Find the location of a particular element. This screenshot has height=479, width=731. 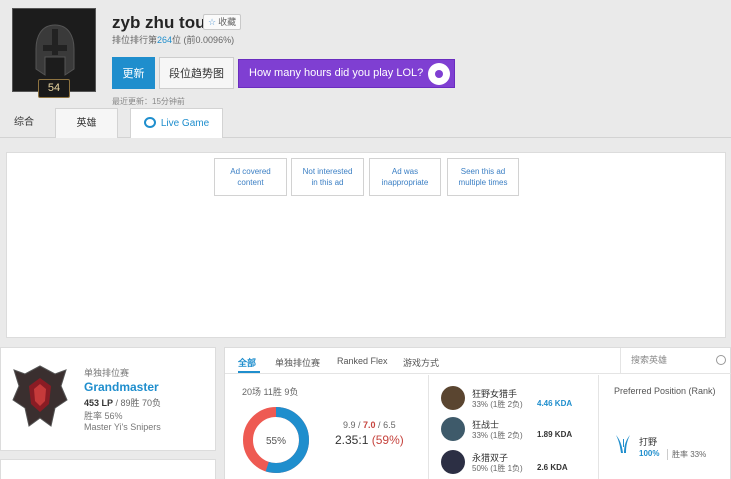

poro-icon is located at coordinates (439, 74).